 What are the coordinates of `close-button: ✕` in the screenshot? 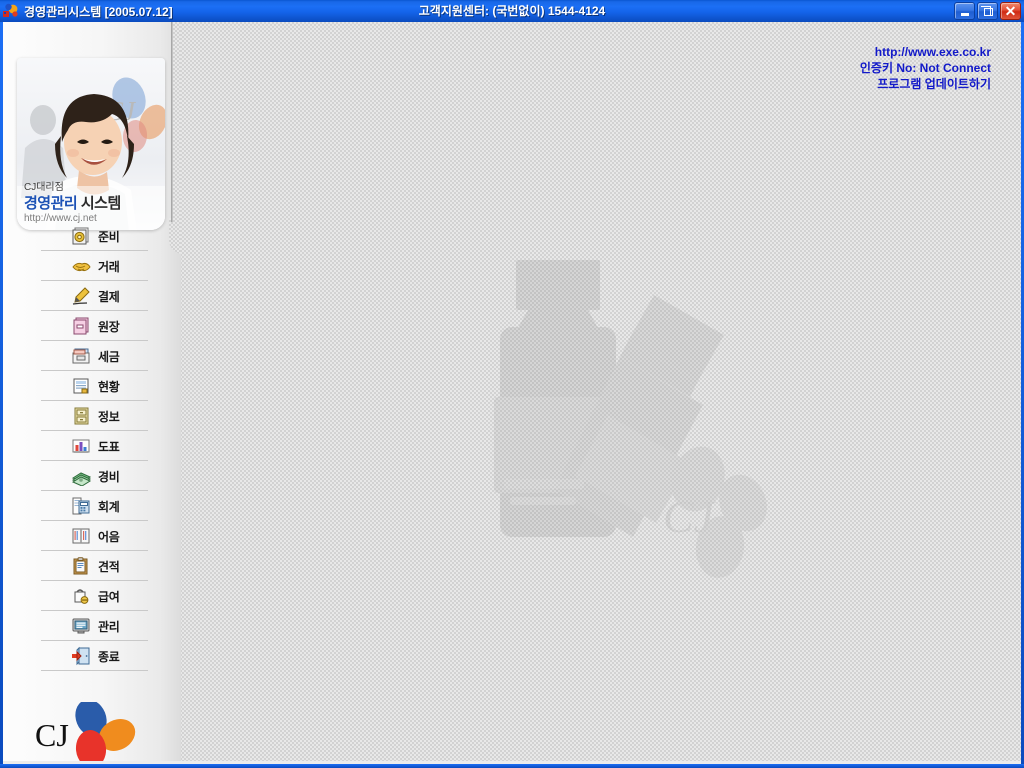 It's located at (1010, 11).